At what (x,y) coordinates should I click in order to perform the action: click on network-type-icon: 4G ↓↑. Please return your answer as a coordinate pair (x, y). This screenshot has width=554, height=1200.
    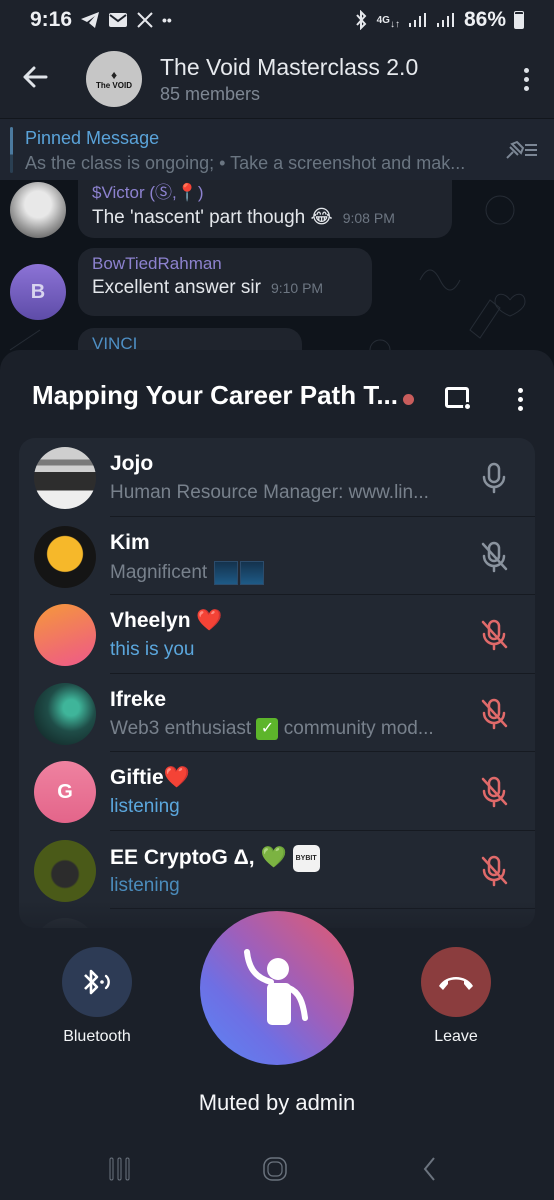
    Looking at the image, I should click on (388, 22).